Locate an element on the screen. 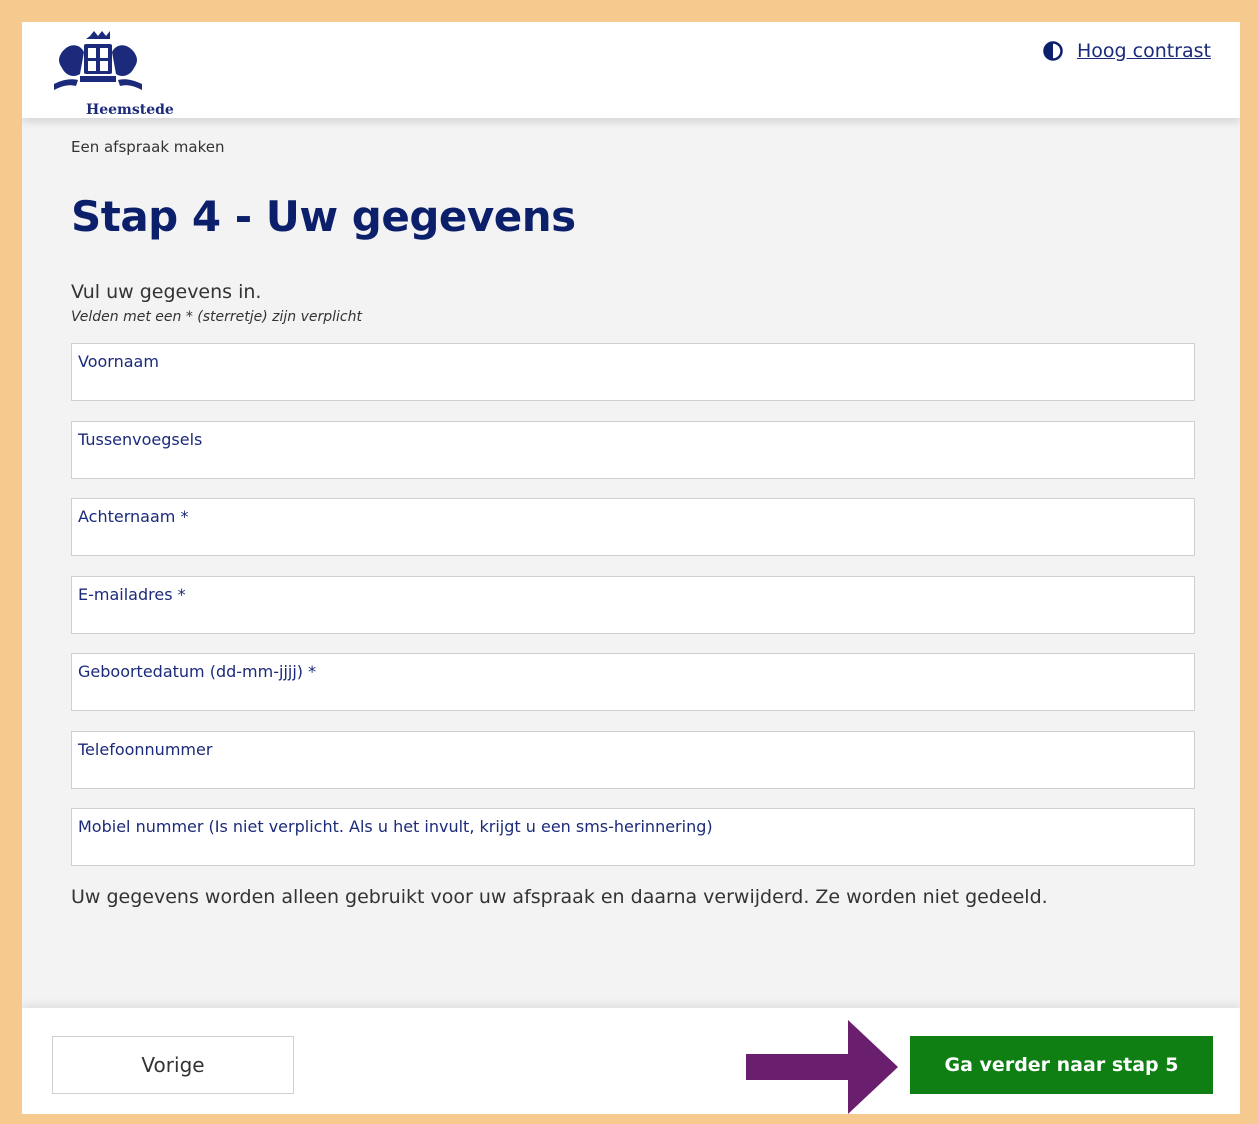 This screenshot has height=1124, width=1258. last-name-field: Achternaam * is located at coordinates (633, 527).